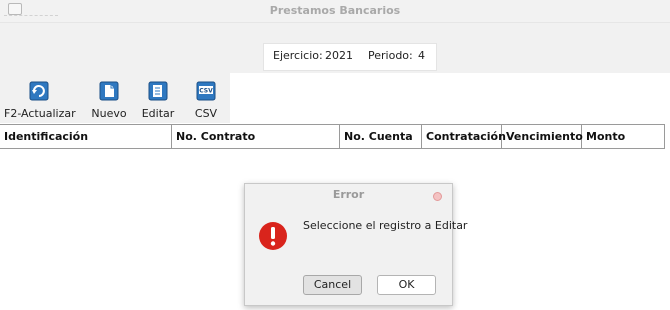 The height and width of the screenshot is (310, 670). What do you see at coordinates (109, 113) in the screenshot?
I see `new-label: Nuevo` at bounding box center [109, 113].